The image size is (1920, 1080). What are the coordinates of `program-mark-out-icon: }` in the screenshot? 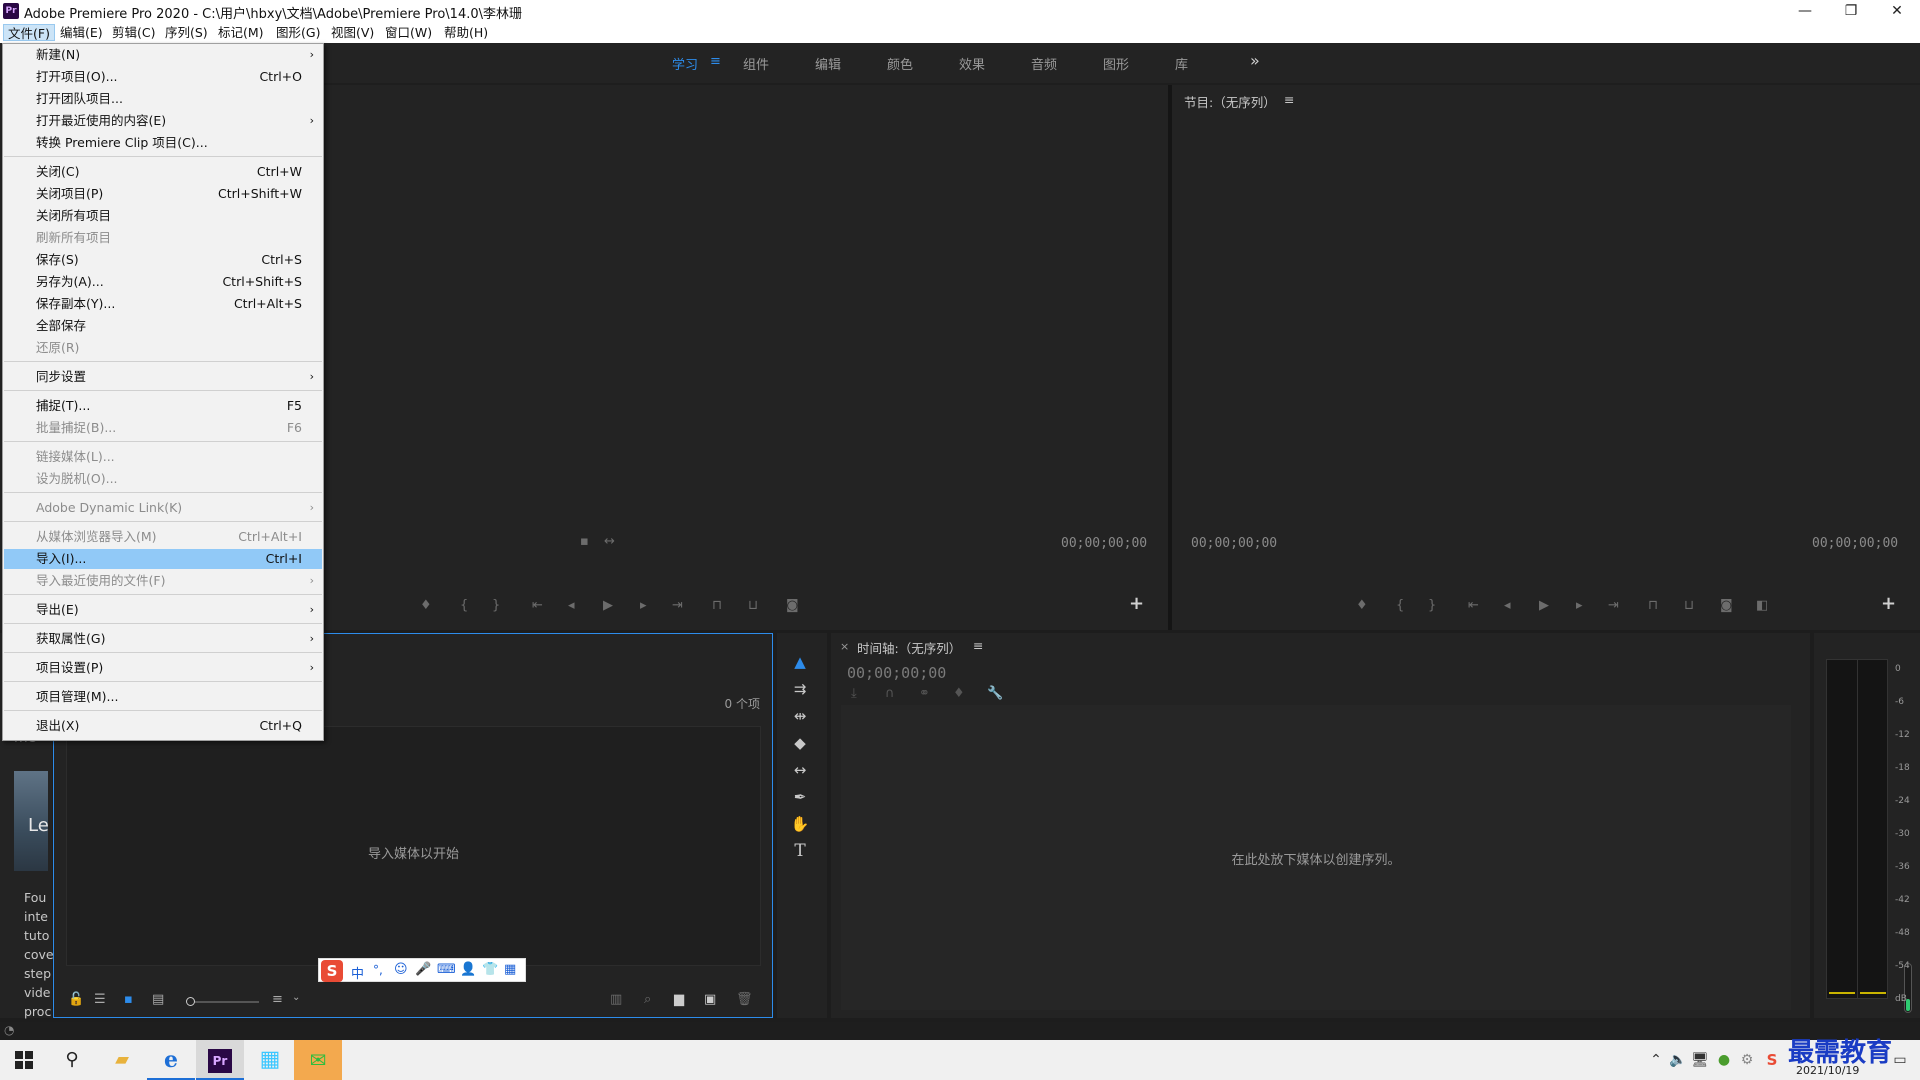 It's located at (1432, 605).